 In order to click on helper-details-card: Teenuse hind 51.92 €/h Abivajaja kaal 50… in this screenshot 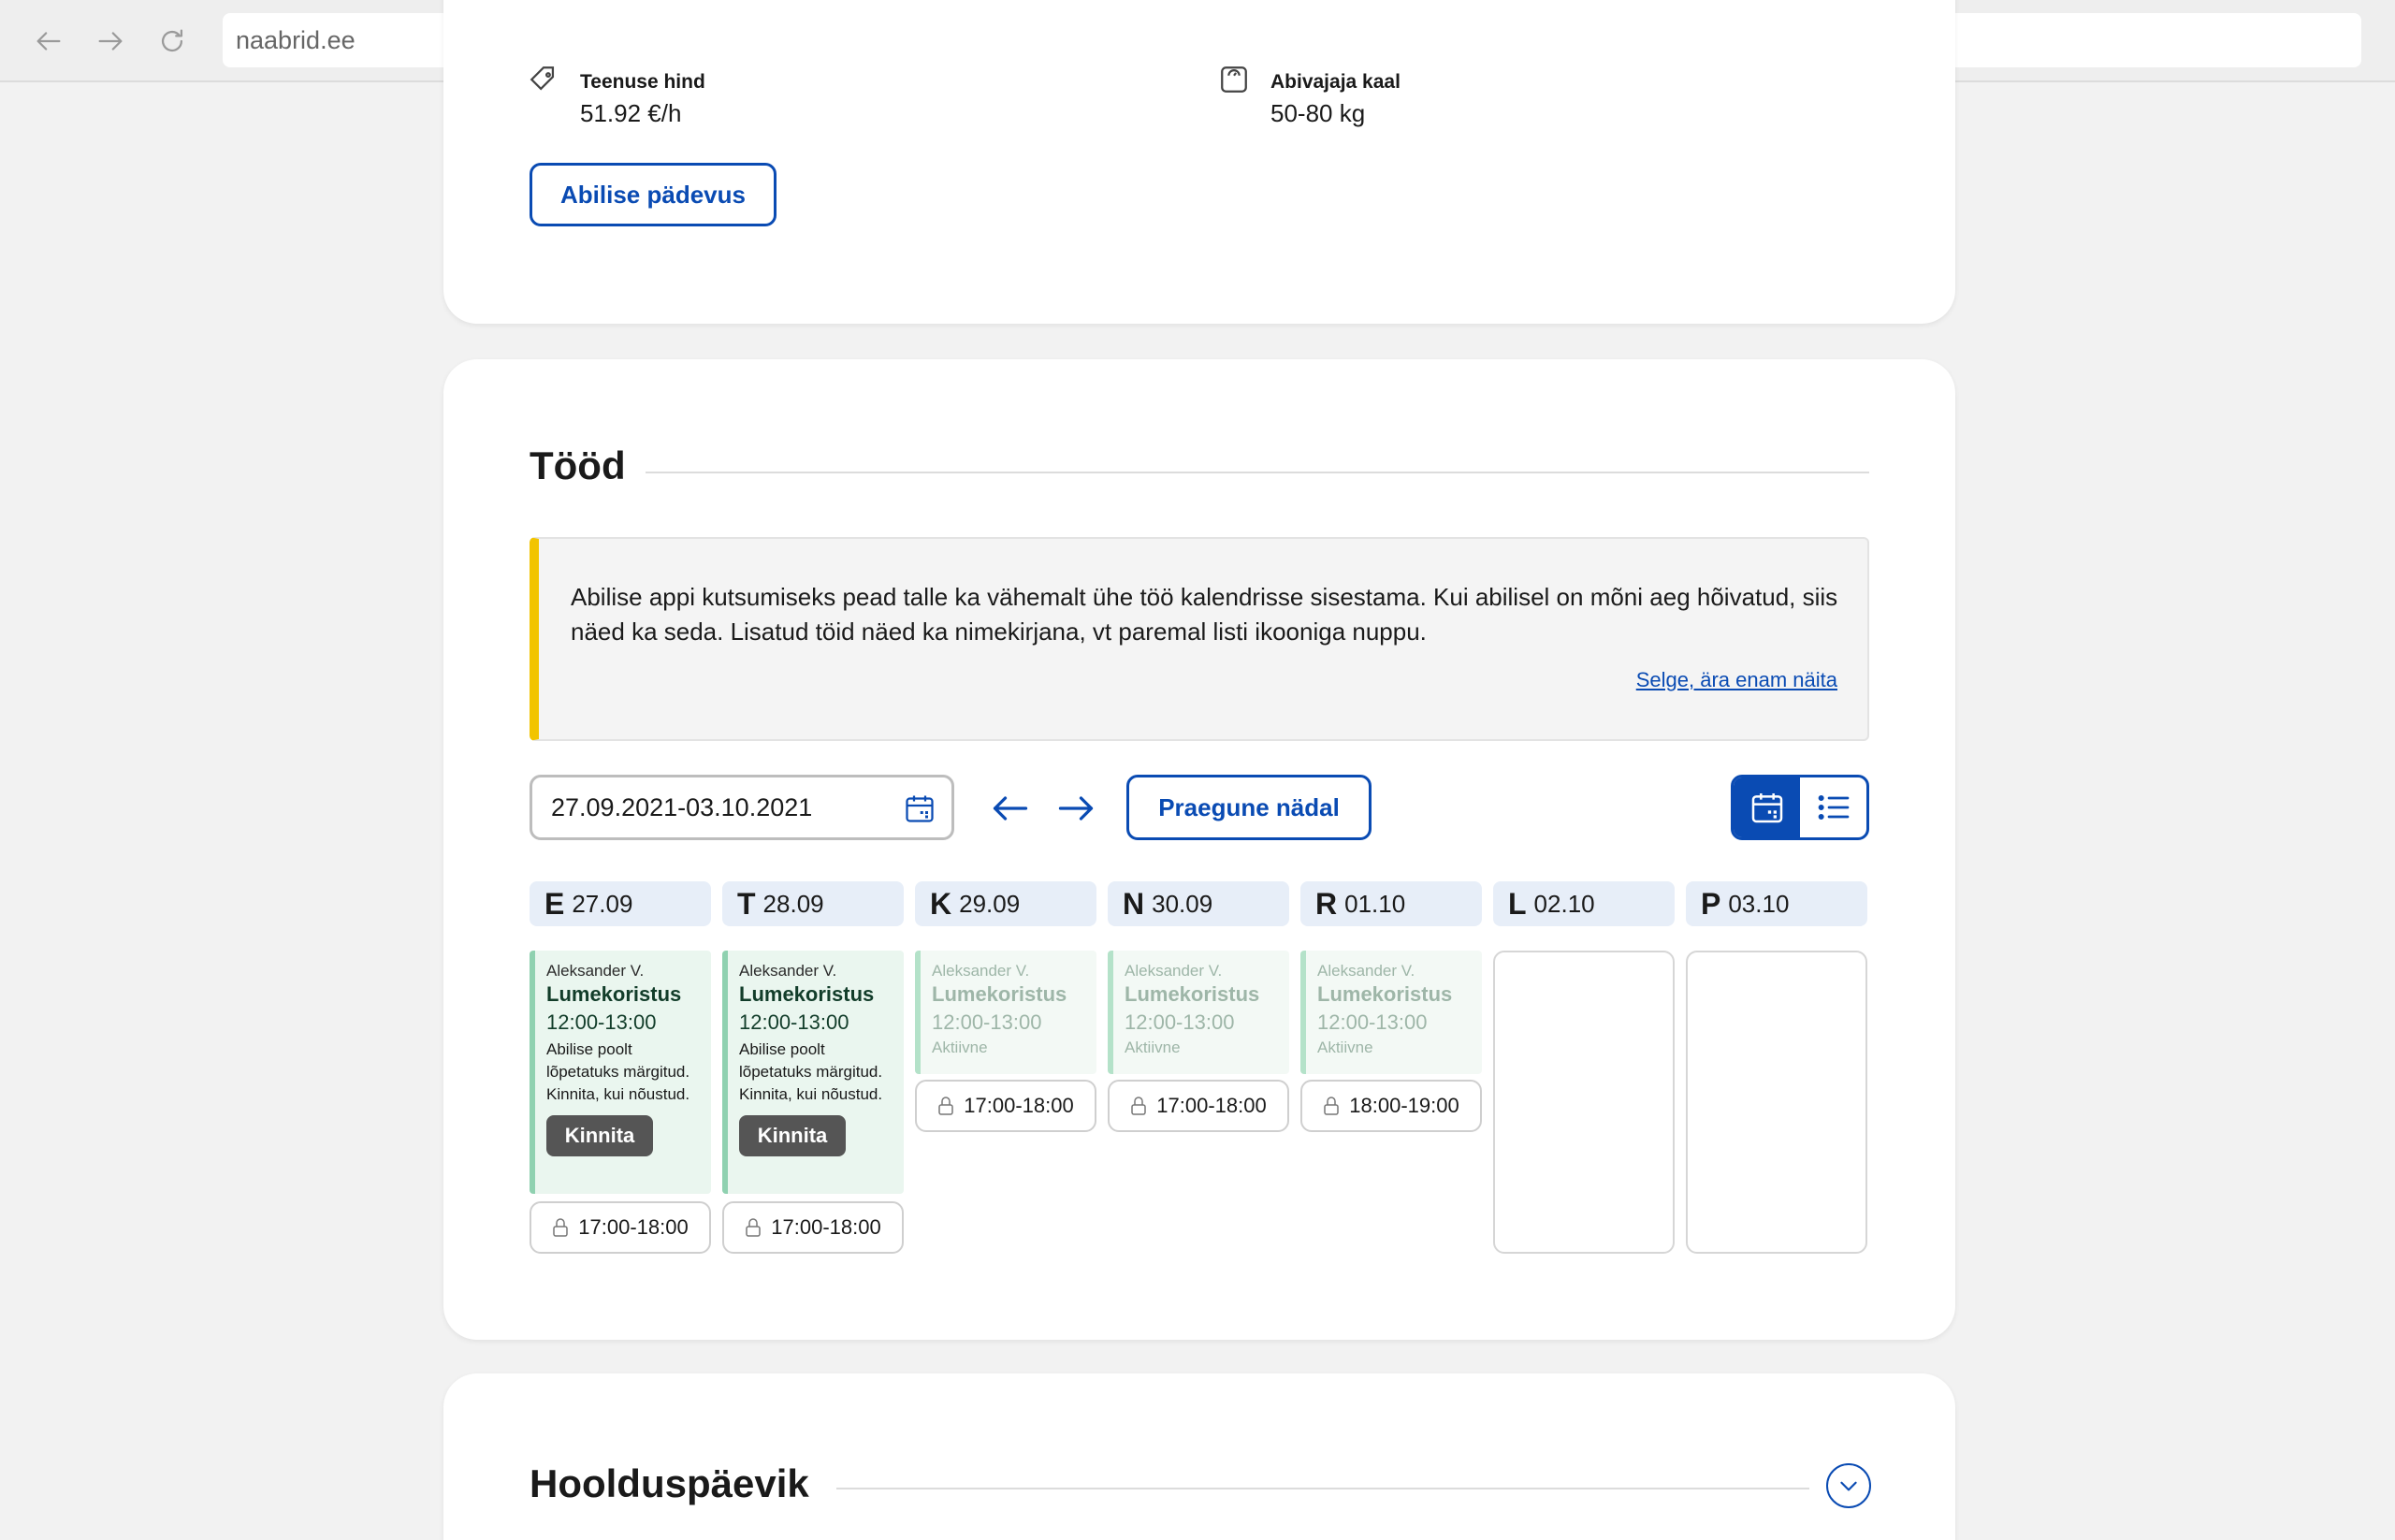, I will do `click(1199, 162)`.